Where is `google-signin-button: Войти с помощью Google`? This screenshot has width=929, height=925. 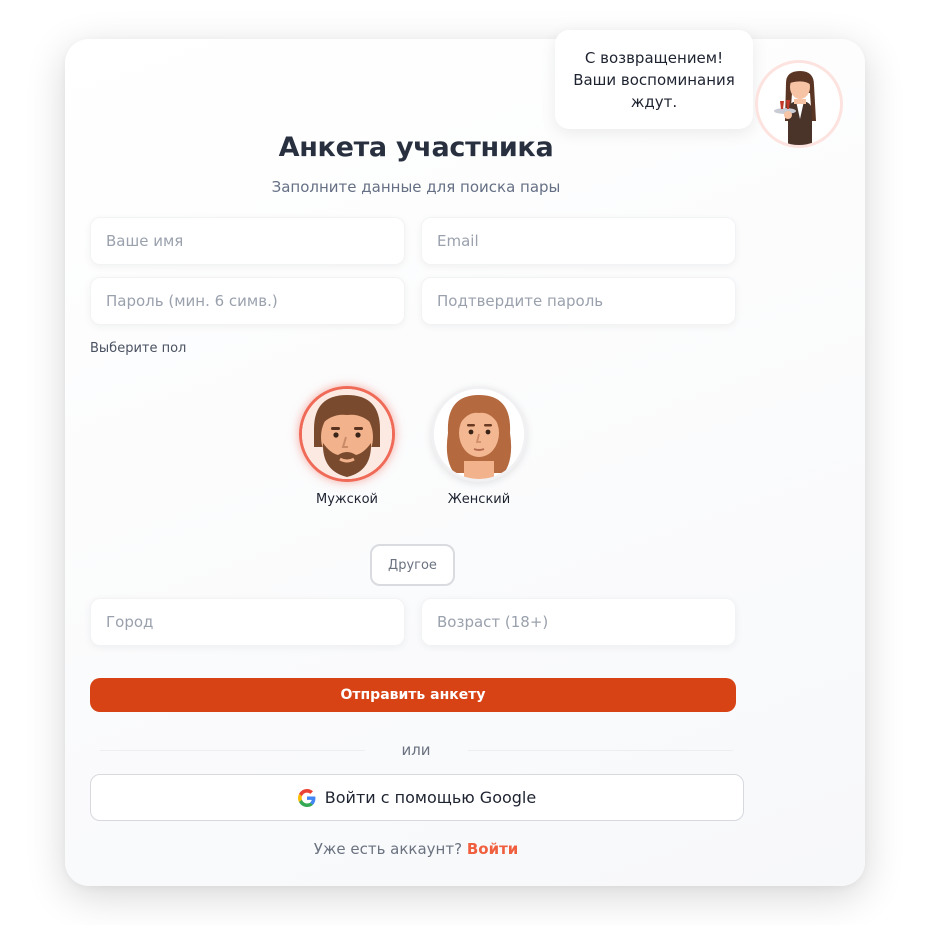
google-signin-button: Войти с помощью Google is located at coordinates (417, 797).